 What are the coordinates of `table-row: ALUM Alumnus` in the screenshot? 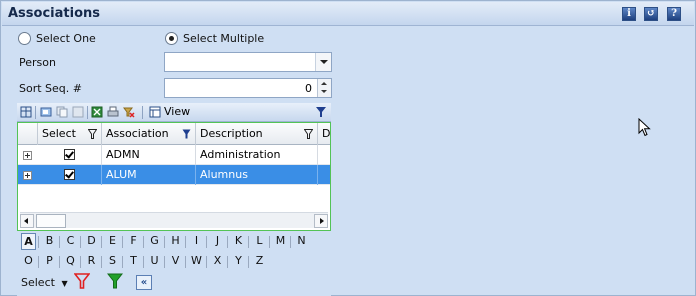 It's located at (174, 175).